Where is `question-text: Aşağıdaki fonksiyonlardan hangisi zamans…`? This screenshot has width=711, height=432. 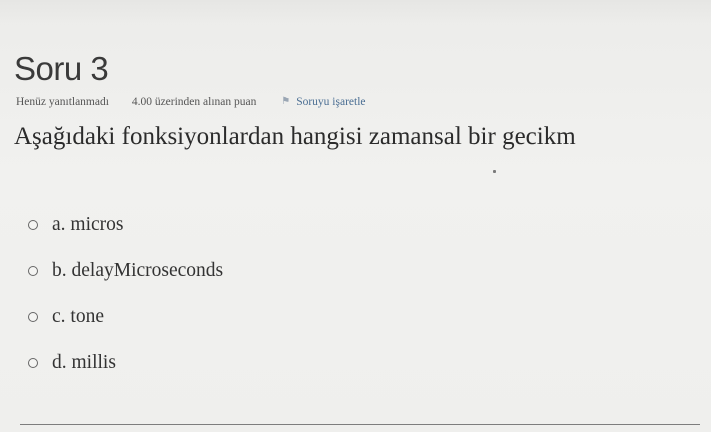 question-text: Aşağıdaki fonksiyonlardan hangisi zamans… is located at coordinates (295, 136).